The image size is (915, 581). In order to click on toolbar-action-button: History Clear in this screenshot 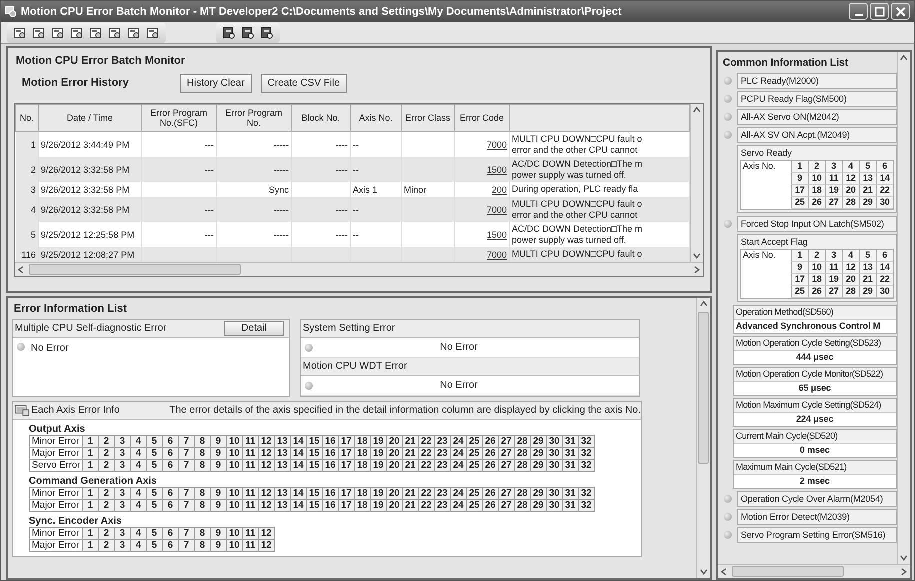, I will do `click(216, 83)`.